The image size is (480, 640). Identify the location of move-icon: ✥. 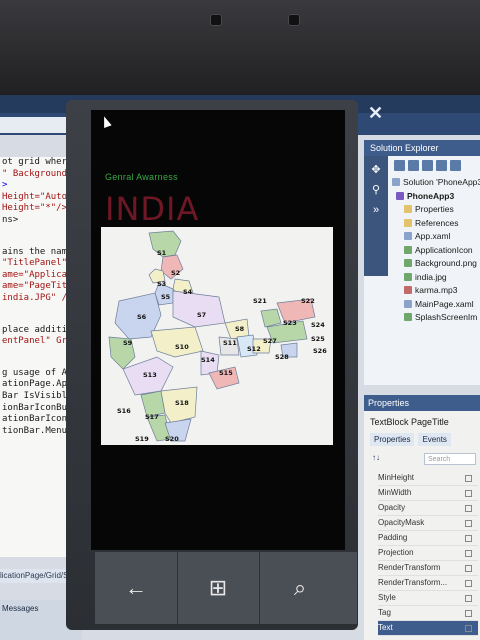
(376, 170).